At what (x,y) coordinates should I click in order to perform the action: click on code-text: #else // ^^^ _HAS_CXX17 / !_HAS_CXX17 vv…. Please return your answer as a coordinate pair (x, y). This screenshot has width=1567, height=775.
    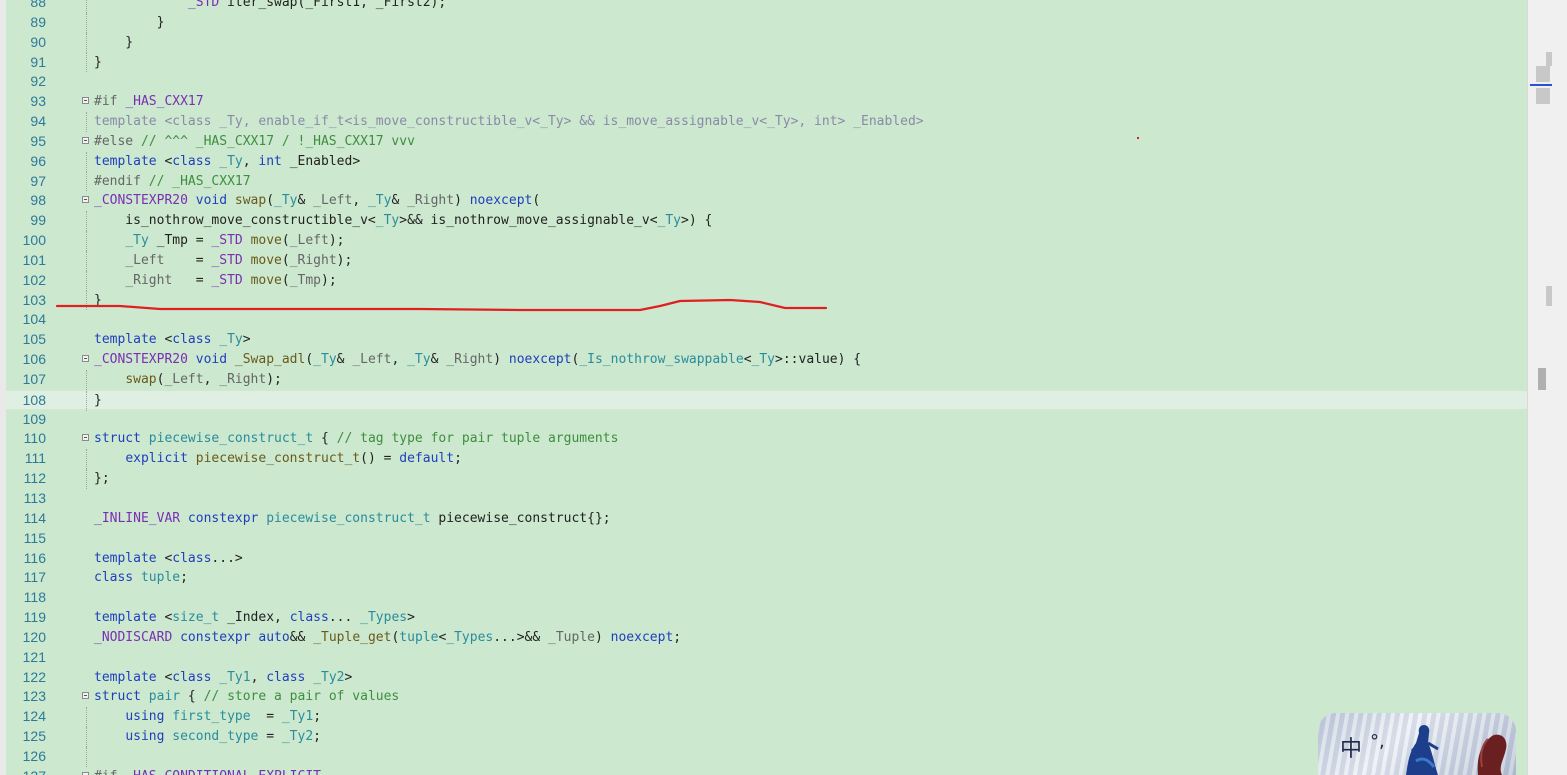
    Looking at the image, I should click on (254, 142).